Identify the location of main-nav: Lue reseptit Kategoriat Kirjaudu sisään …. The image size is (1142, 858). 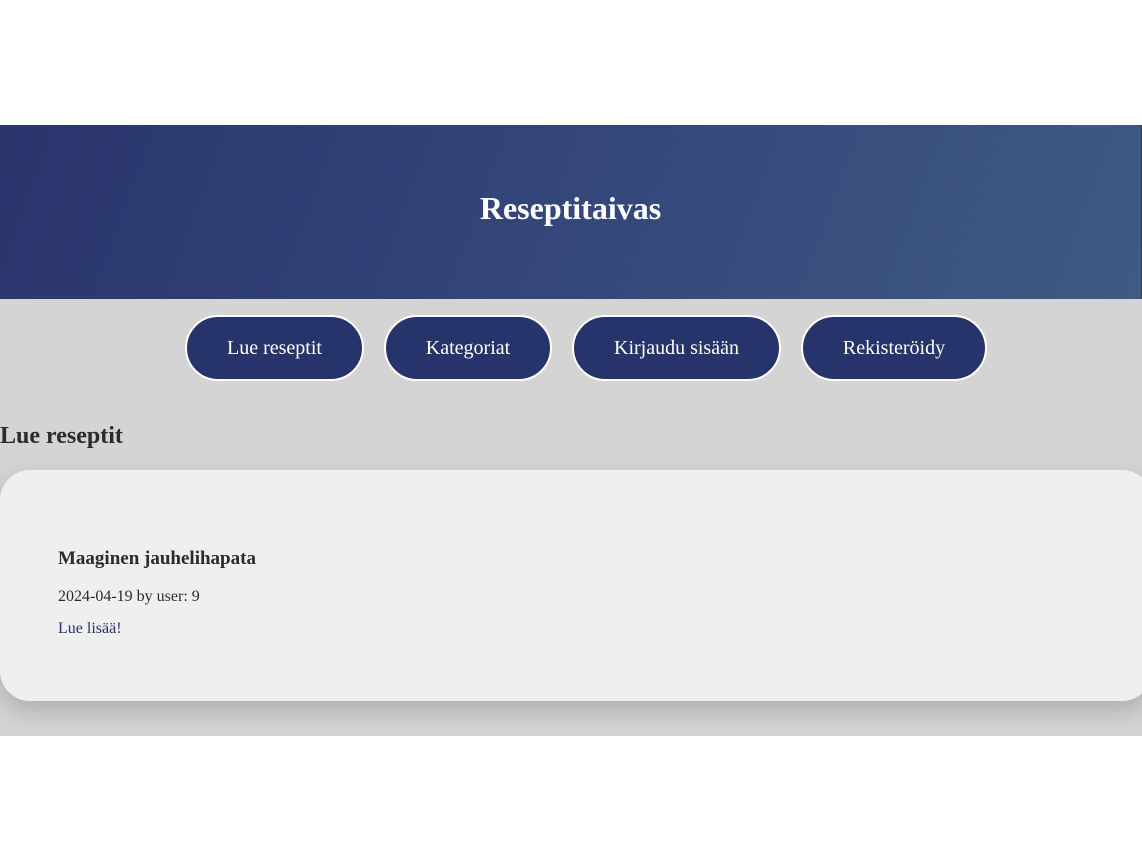
(571, 340).